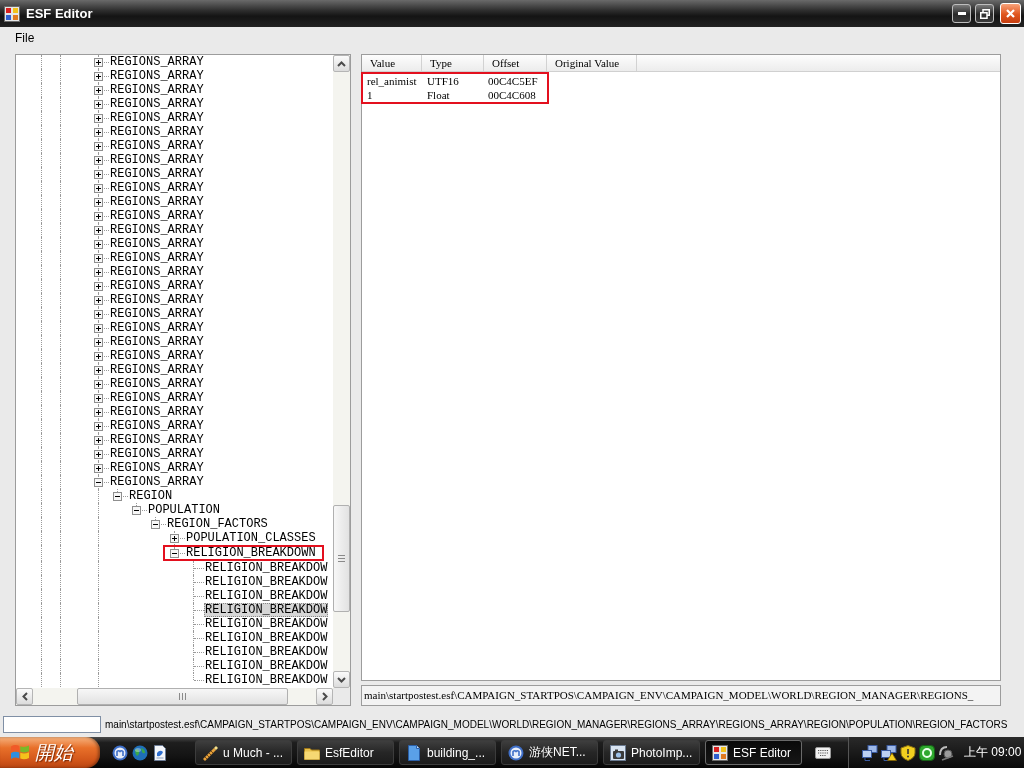 The height and width of the screenshot is (768, 1024). Describe the element at coordinates (251, 538) in the screenshot. I see `tree-item: POPULATION_CLASSES` at that location.